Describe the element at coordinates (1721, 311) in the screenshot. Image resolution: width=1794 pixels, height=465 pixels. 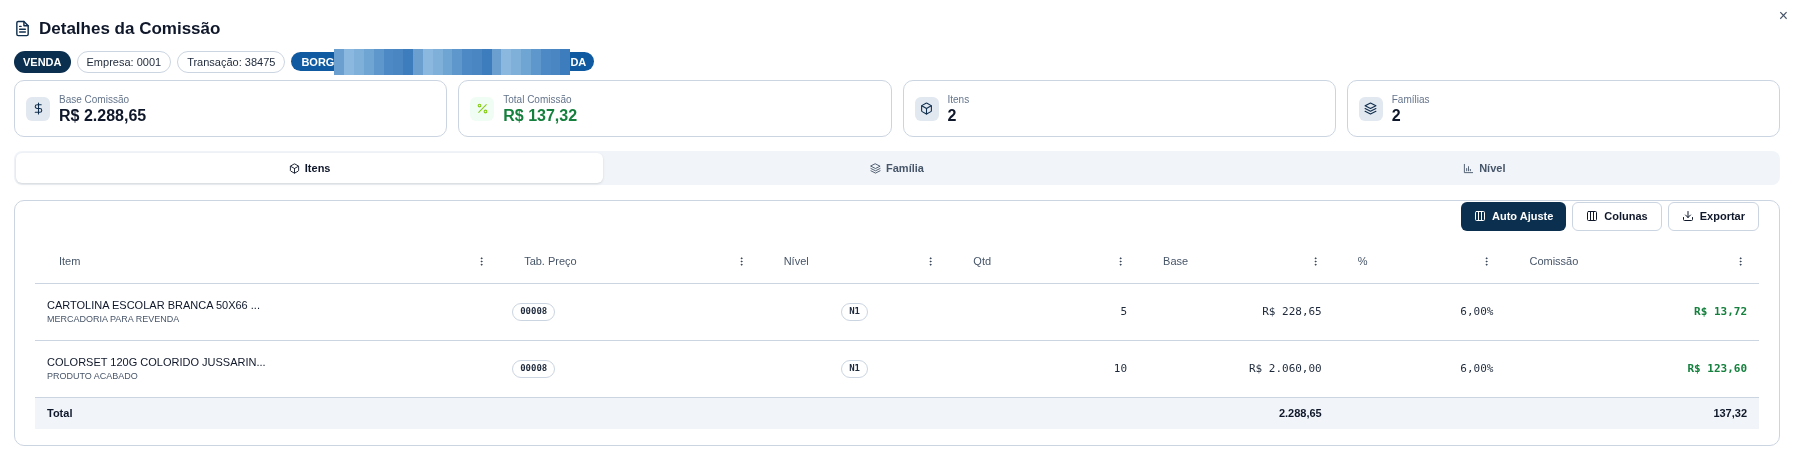
I see `table-cell-text: R$ 13,72` at that location.